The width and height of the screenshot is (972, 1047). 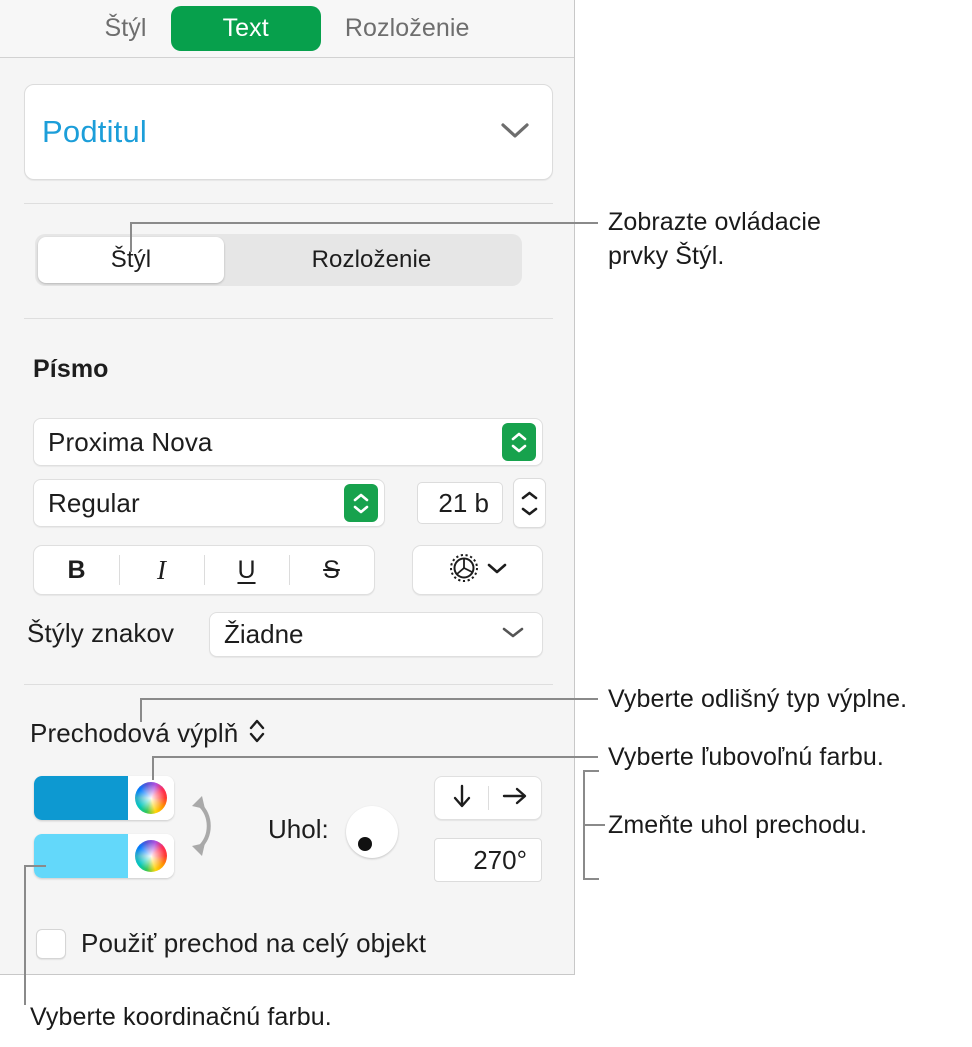 I want to click on paragraph-style-popup: Podtitul, so click(x=288, y=132).